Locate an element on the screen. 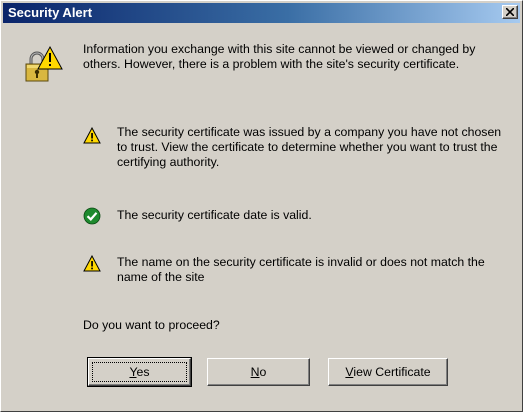 This screenshot has width=523, height=412. yes-accelerator: Y is located at coordinates (133, 372).